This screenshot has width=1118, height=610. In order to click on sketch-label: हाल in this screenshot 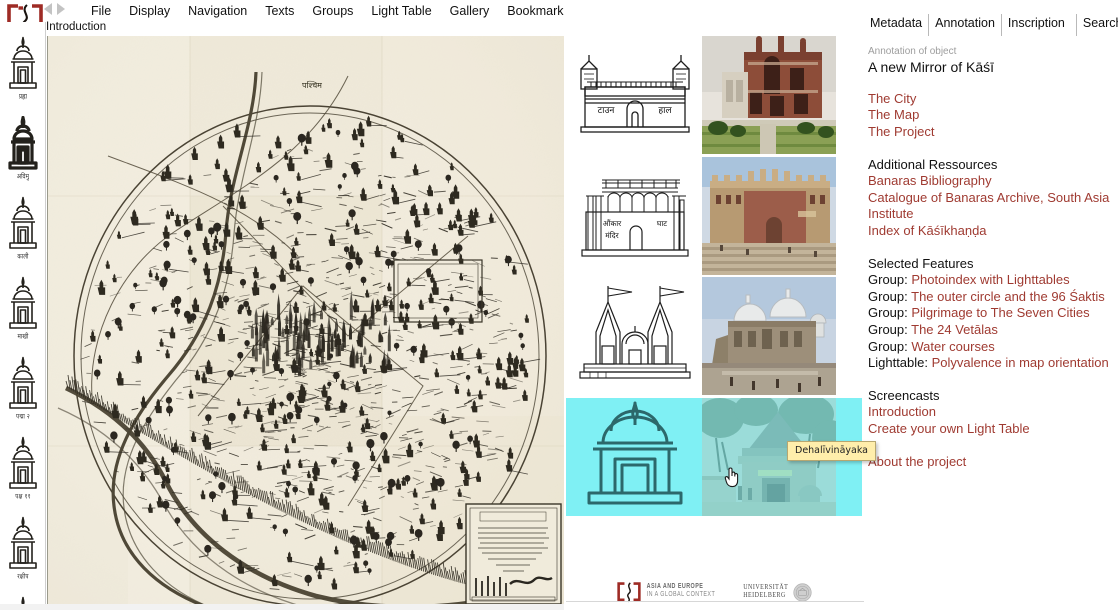, I will do `click(665, 111)`.